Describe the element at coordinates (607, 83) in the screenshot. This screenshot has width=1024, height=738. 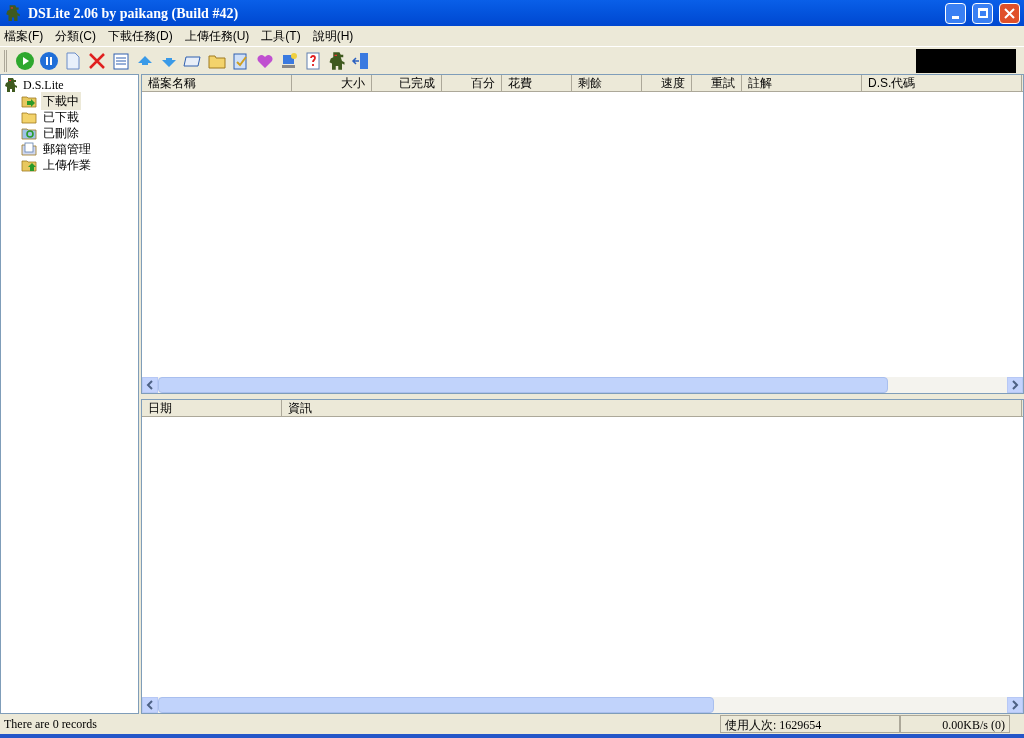
I see `column-header: 剩餘` at that location.